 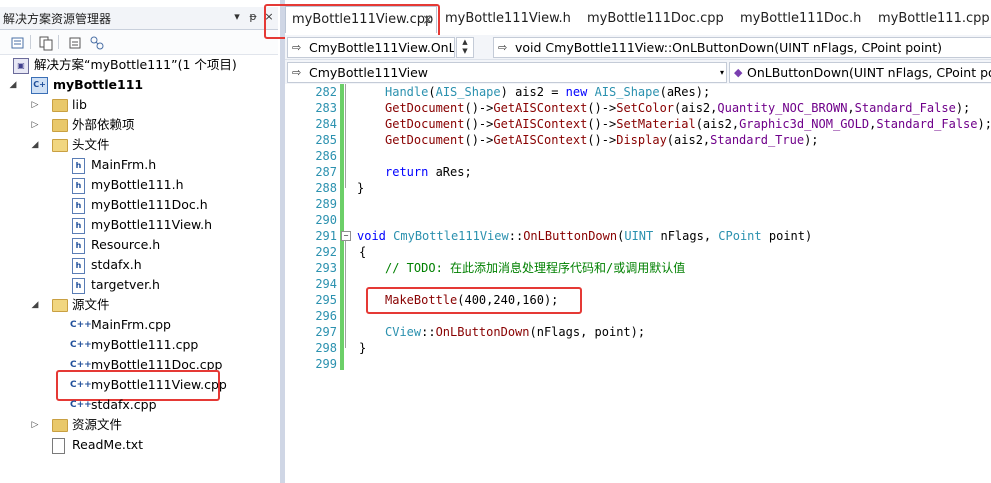 What do you see at coordinates (139, 245) in the screenshot?
I see `tree-file-item: h Resource.h` at bounding box center [139, 245].